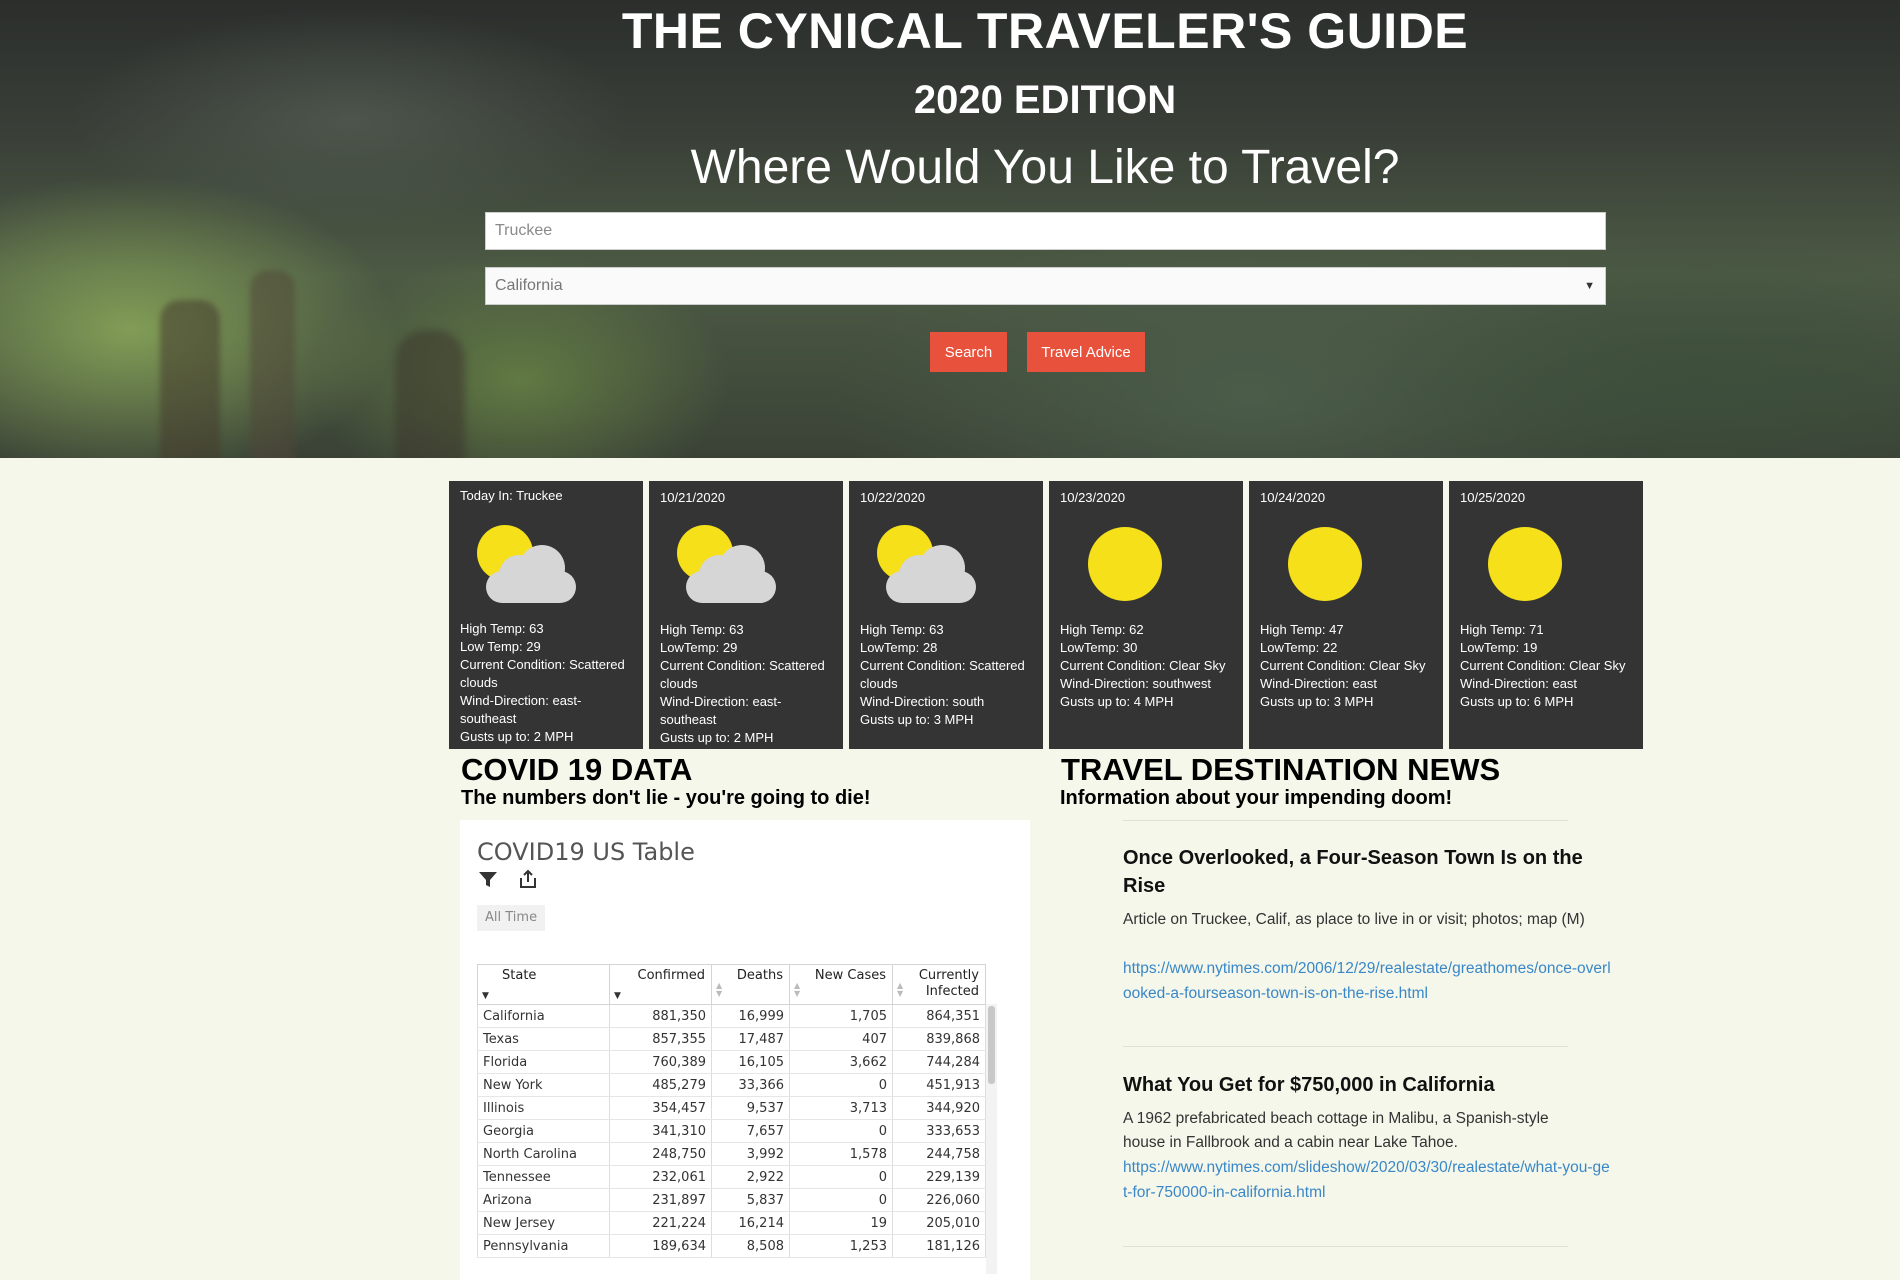 The image size is (1900, 1280). Describe the element at coordinates (693, 497) in the screenshot. I see `weather-card-date: 10/21/2020` at that location.